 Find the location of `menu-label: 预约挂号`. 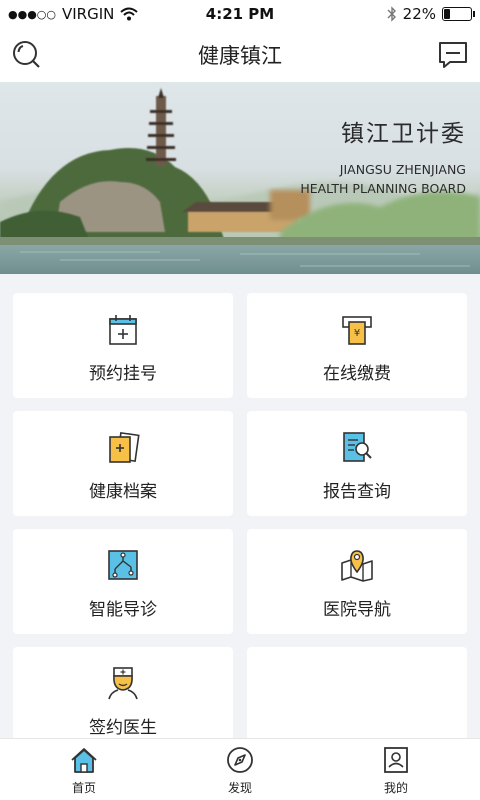

menu-label: 预约挂号 is located at coordinates (123, 374).